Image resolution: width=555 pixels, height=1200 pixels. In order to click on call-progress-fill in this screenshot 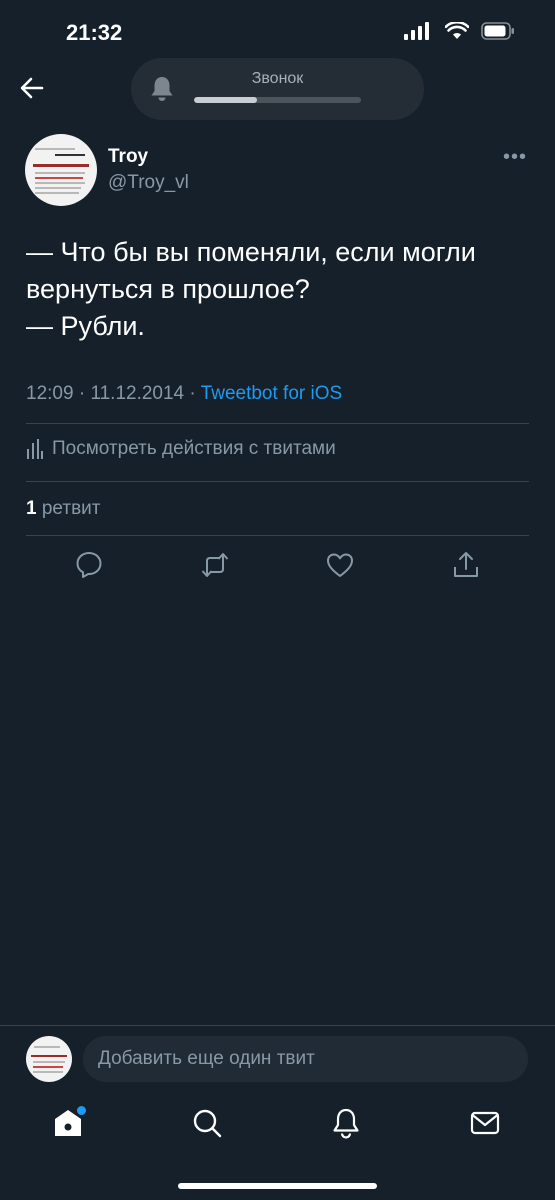, I will do `click(226, 100)`.